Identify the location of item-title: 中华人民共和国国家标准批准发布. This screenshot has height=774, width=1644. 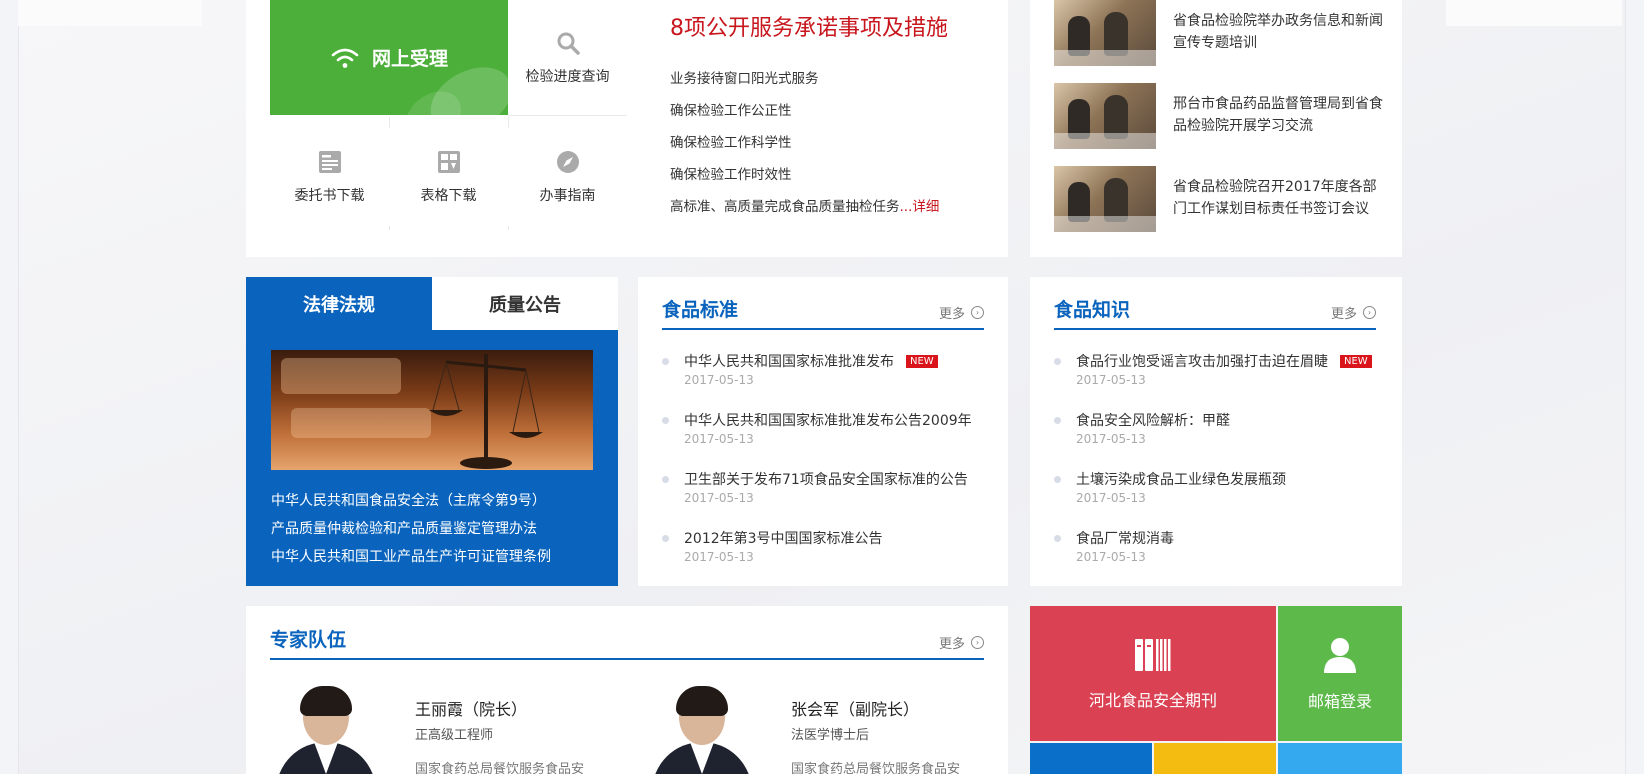
(789, 362).